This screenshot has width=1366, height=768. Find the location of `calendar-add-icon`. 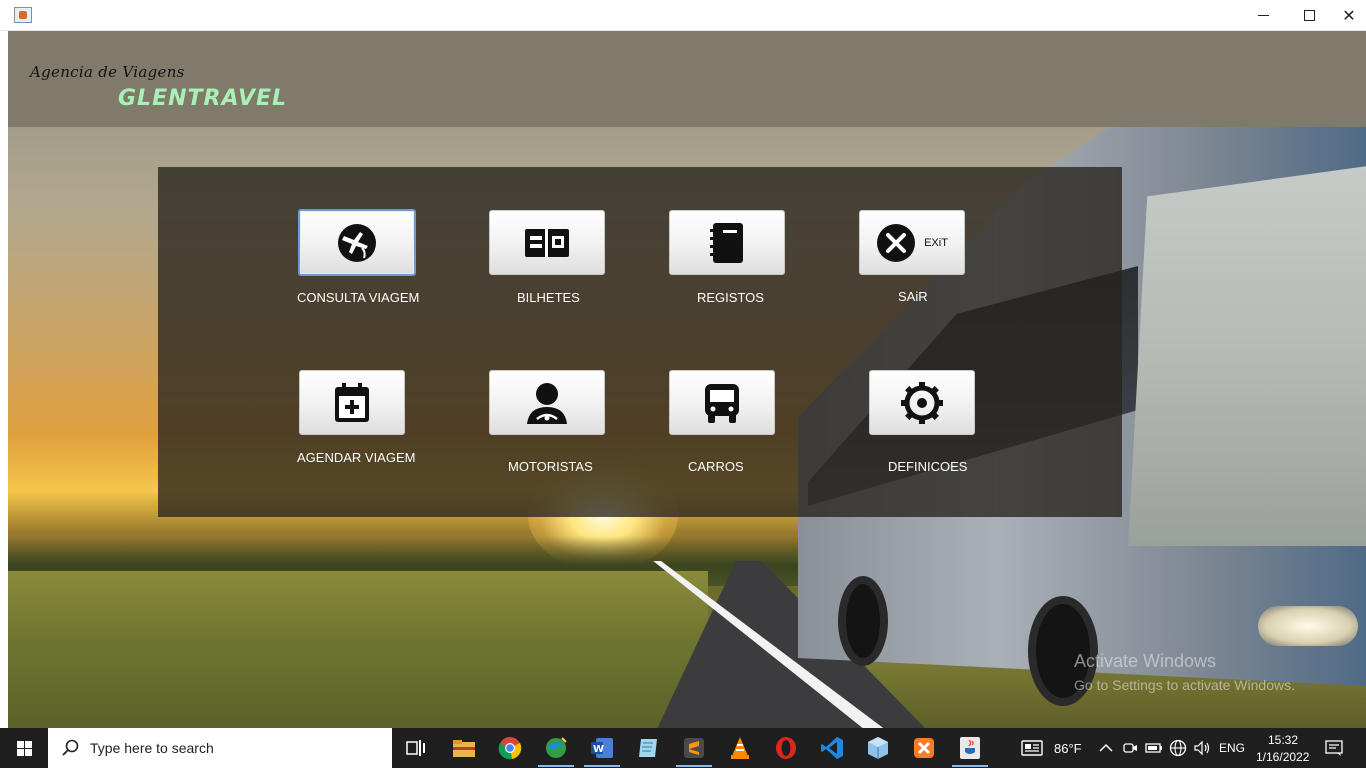

calendar-add-icon is located at coordinates (352, 402).